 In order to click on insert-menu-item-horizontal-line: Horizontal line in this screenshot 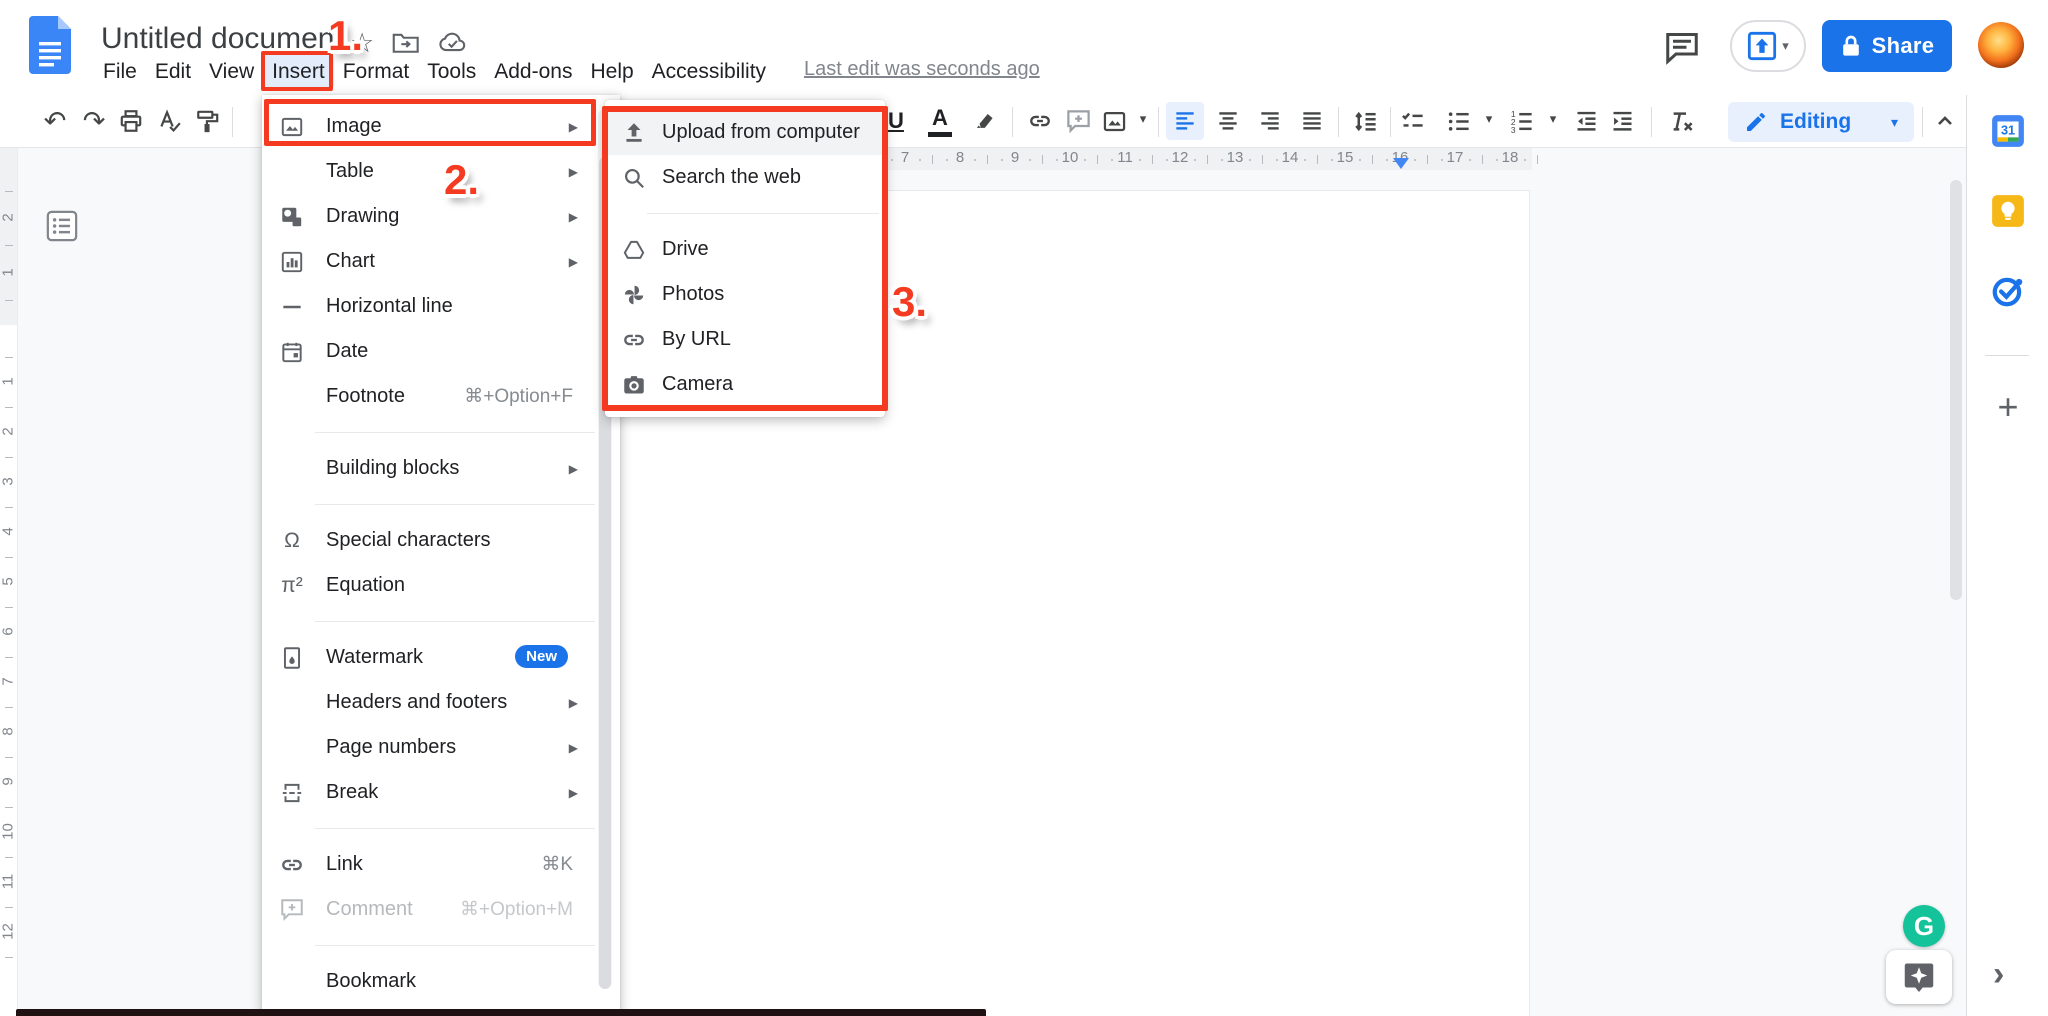, I will do `click(441, 306)`.